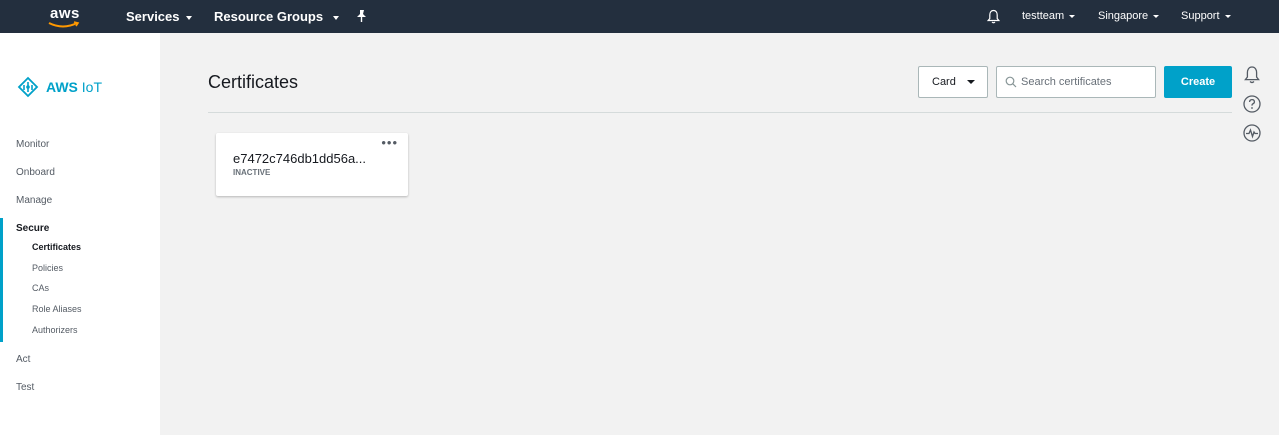 The image size is (1279, 435). Describe the element at coordinates (40, 288) in the screenshot. I see `sidebar-item-cas: CAs` at that location.